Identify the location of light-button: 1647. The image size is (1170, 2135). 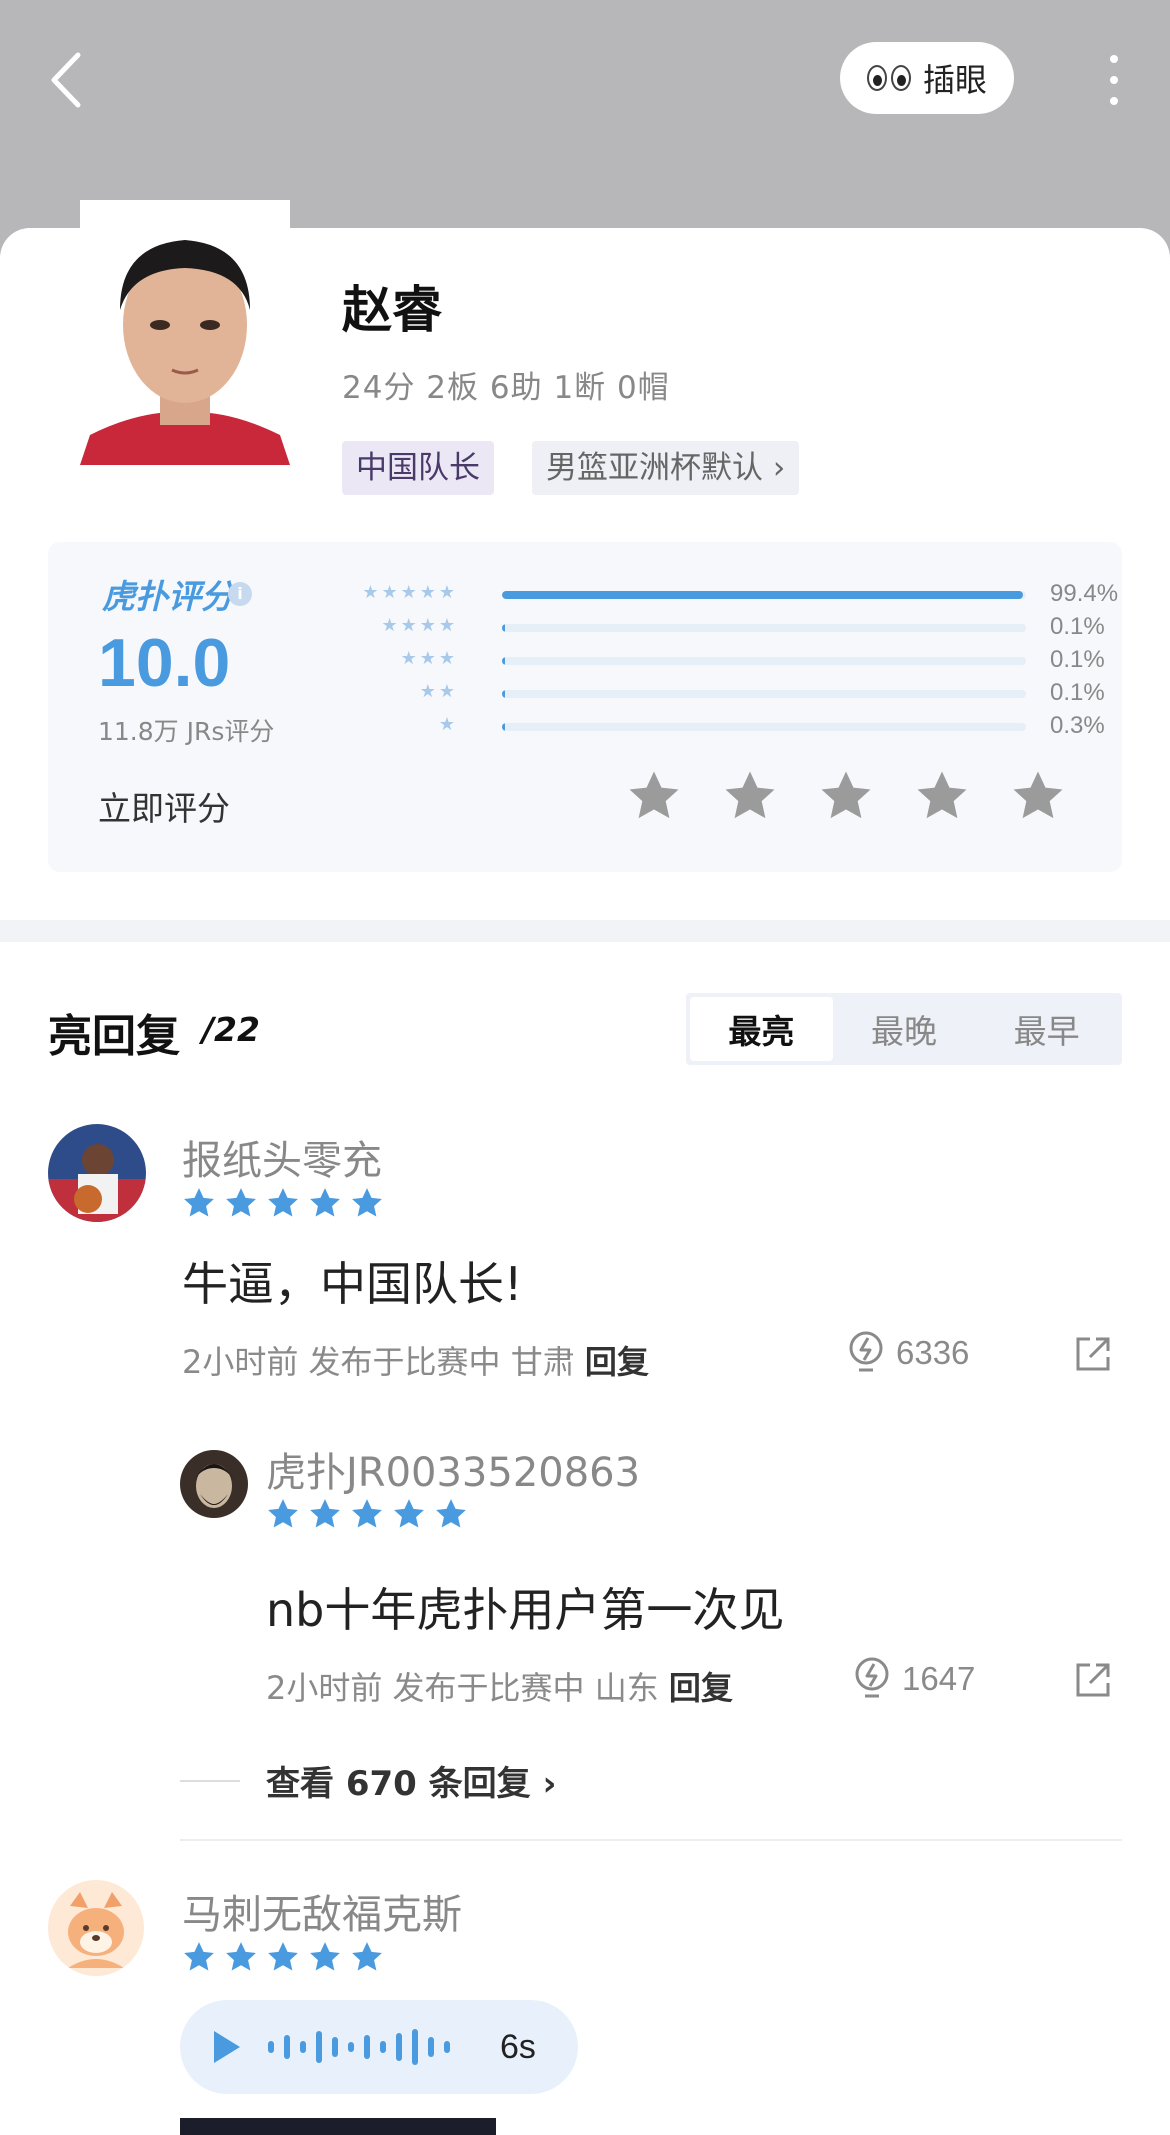
(913, 1679).